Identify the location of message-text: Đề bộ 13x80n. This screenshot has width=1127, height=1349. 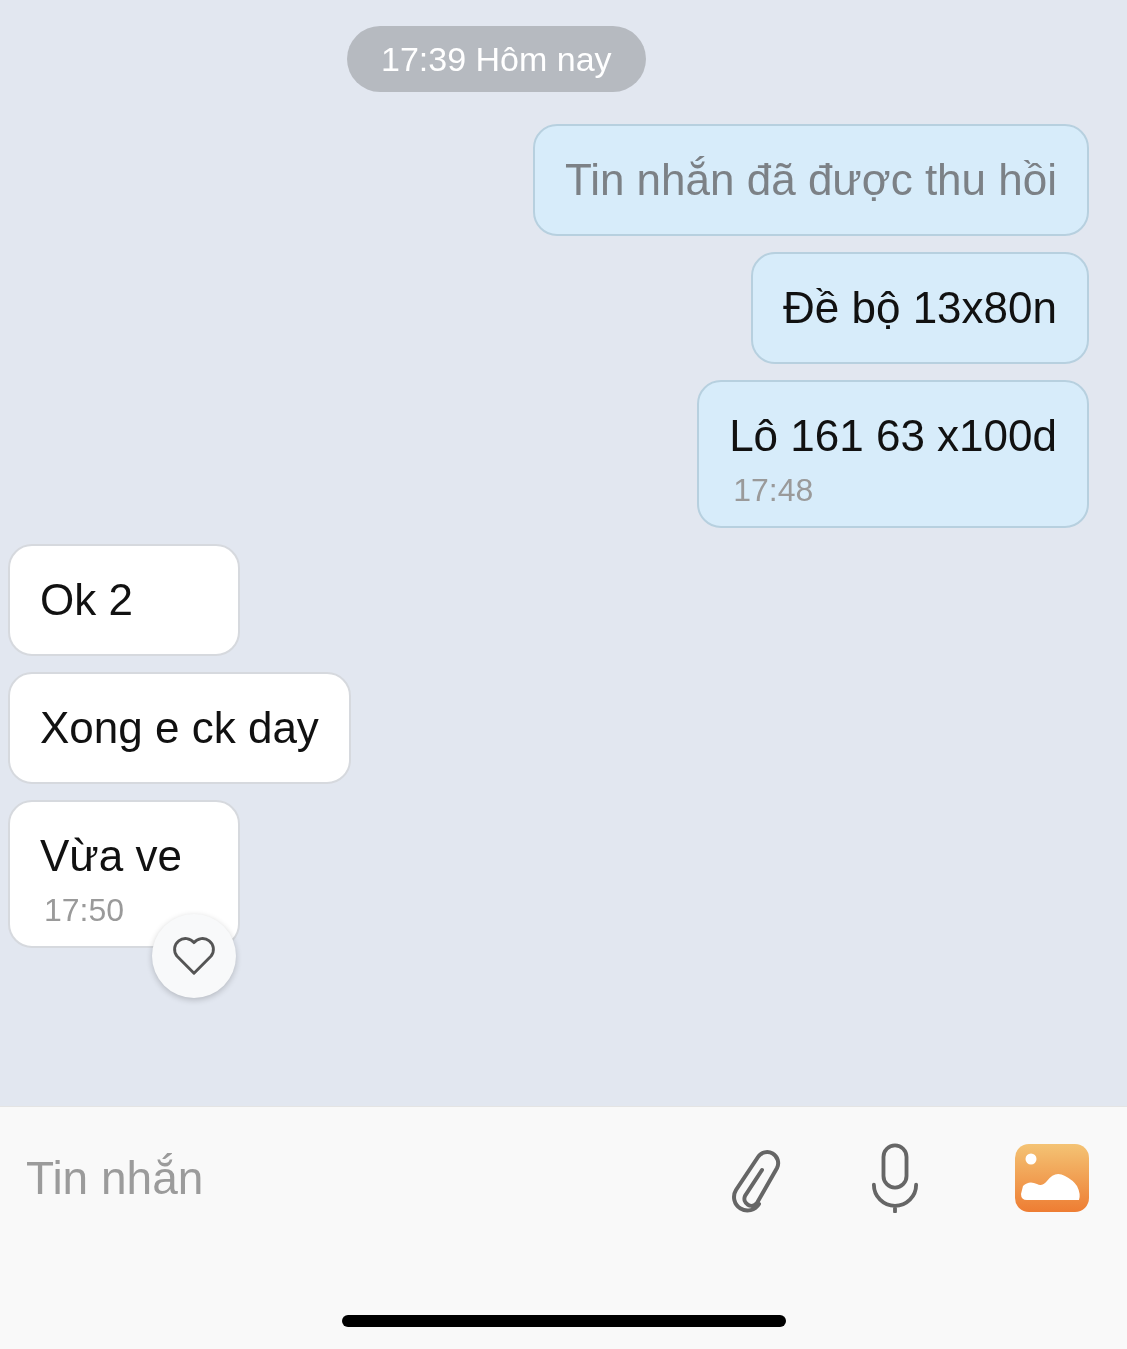
(920, 308).